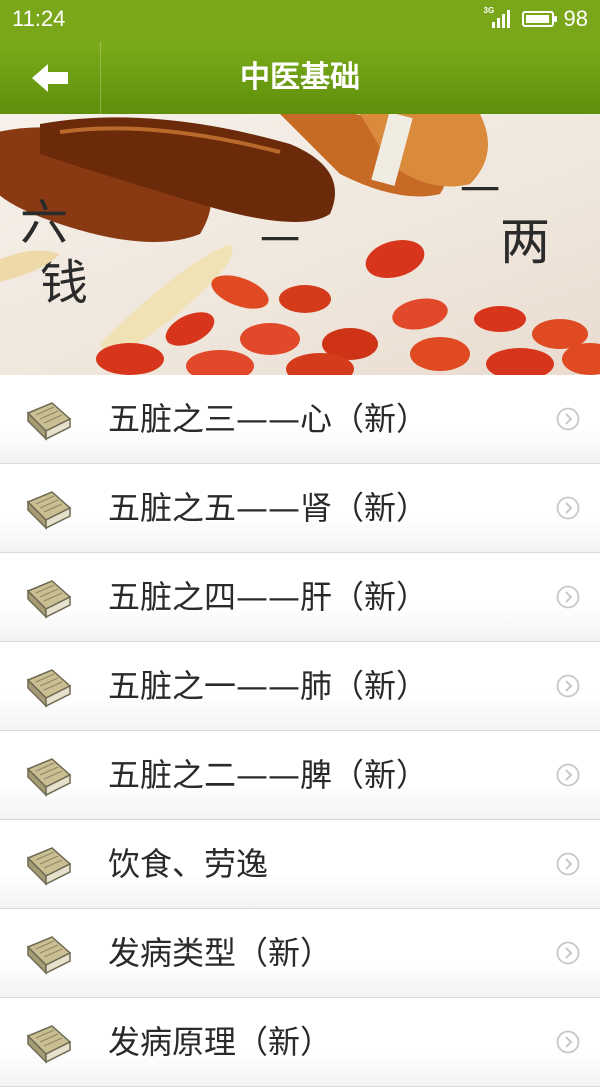  Describe the element at coordinates (44, 223) in the screenshot. I see `calligraphy-text: 六` at that location.